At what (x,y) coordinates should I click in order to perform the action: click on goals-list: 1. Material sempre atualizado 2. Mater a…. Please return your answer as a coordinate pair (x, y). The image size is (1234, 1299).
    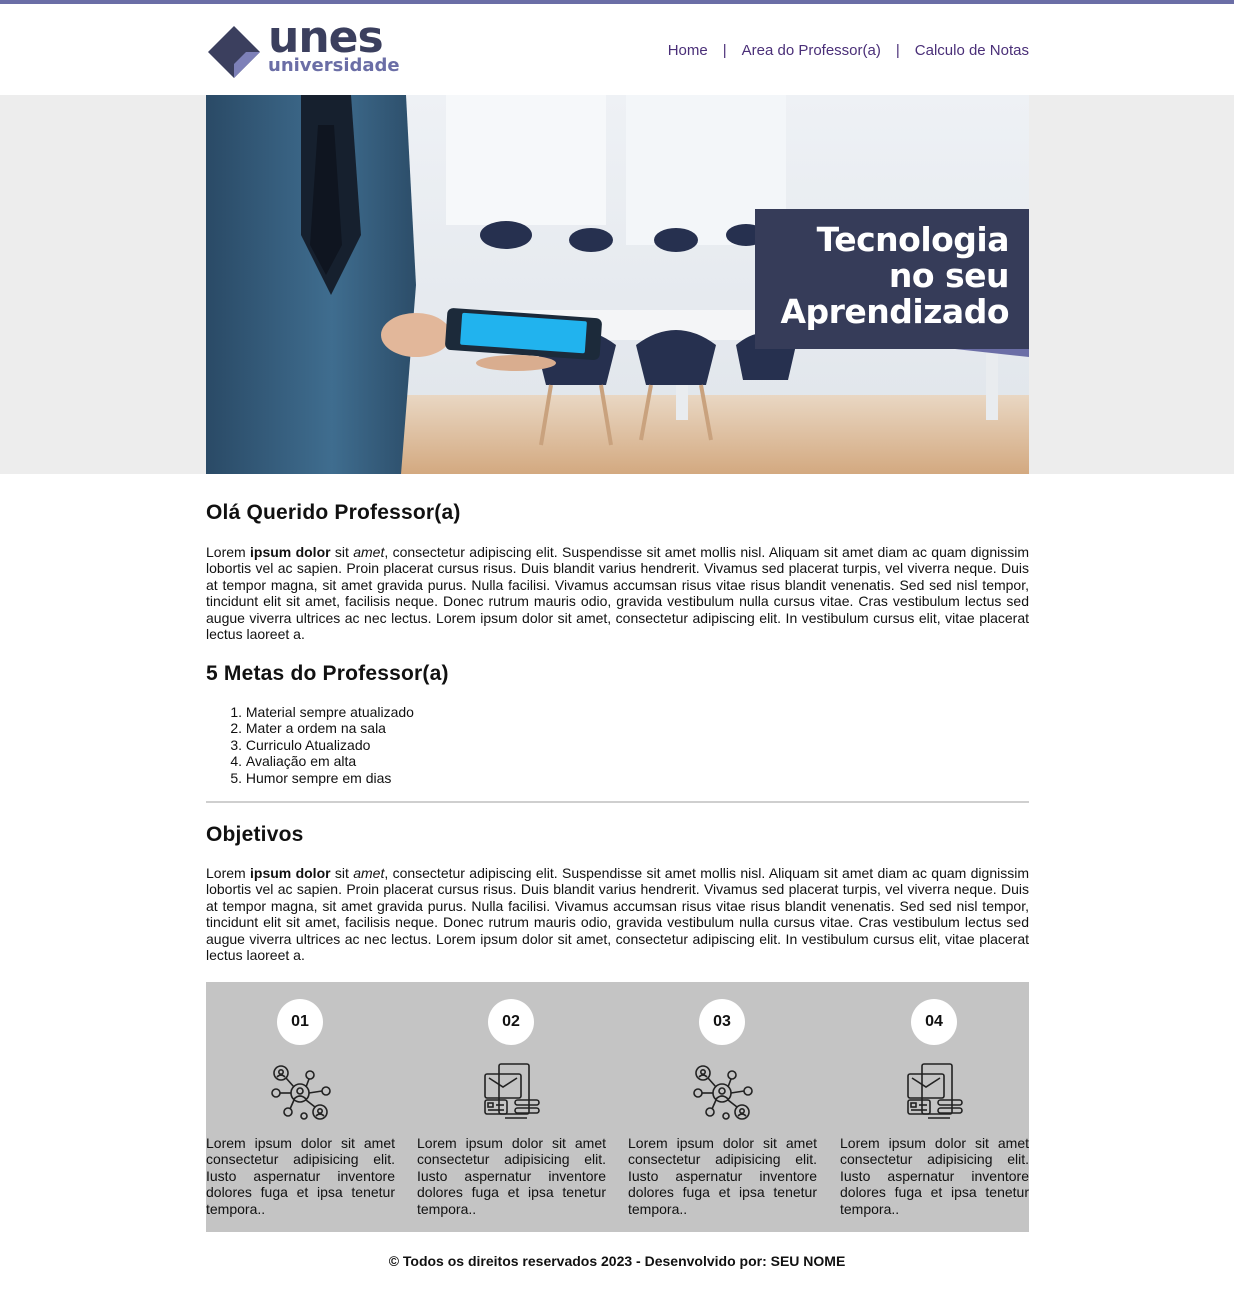
    Looking at the image, I should click on (320, 745).